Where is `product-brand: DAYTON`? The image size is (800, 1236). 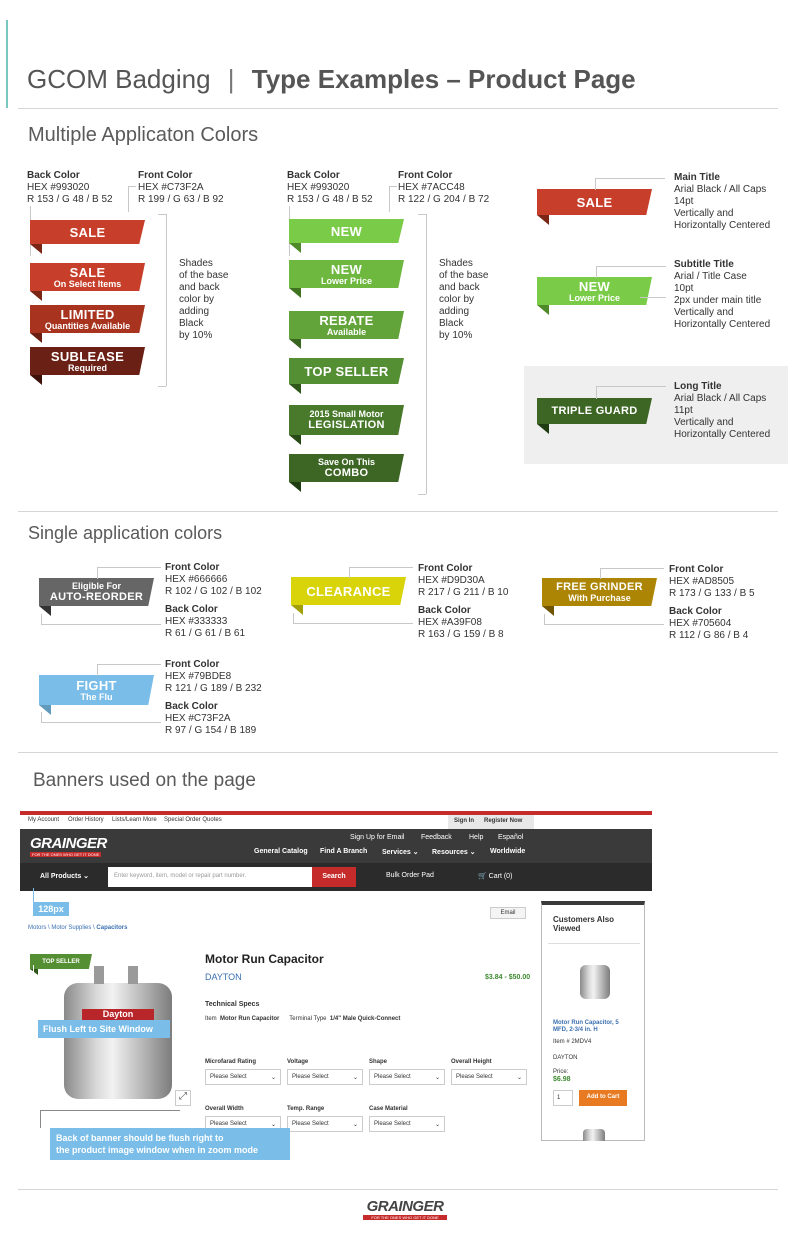
product-brand: DAYTON is located at coordinates (223, 977).